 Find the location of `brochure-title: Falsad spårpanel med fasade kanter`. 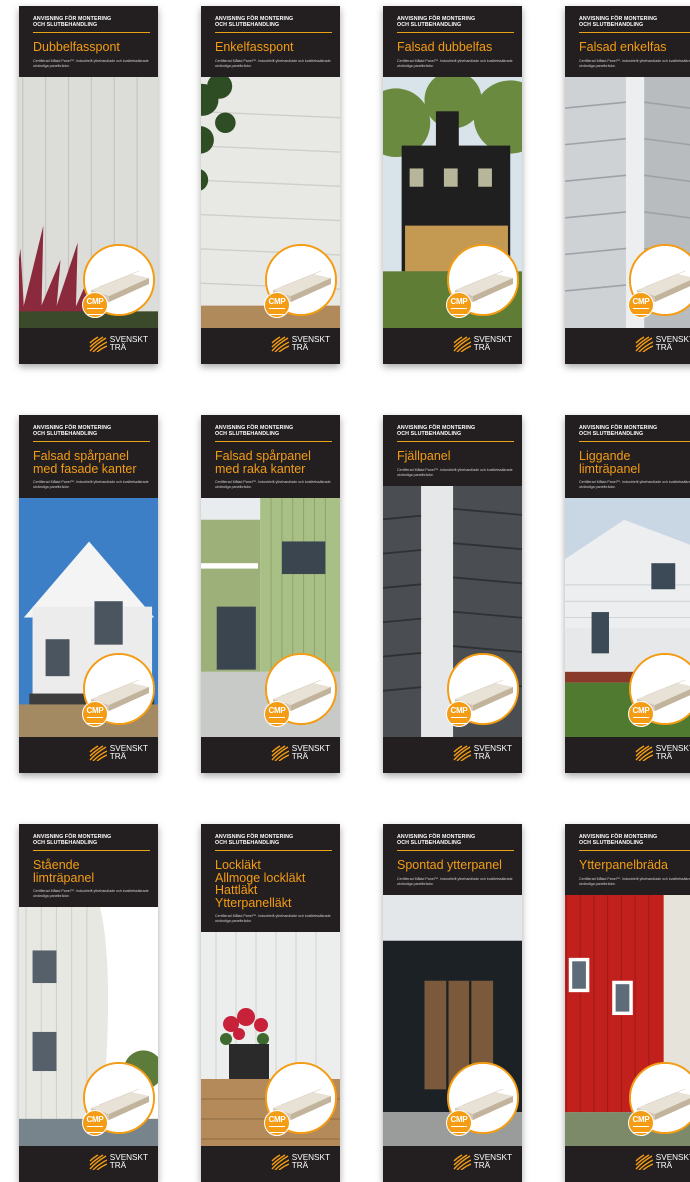

brochure-title: Falsad spårpanel med fasade kanter is located at coordinates (85, 462).